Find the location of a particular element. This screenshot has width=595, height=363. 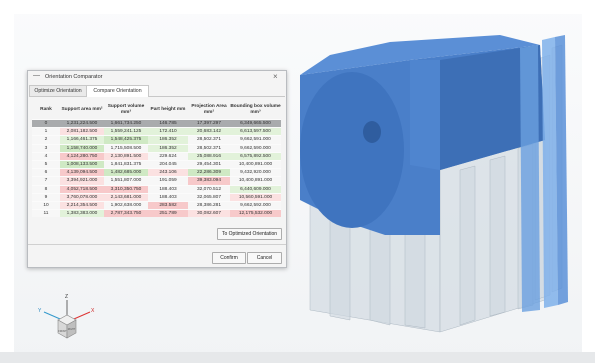

table-cell: 28,386.281 is located at coordinates (209, 205).